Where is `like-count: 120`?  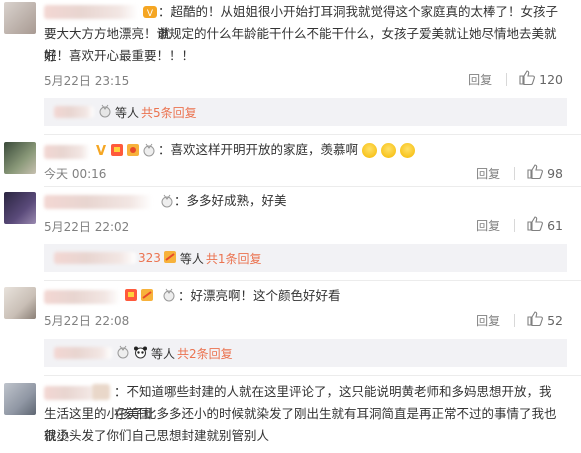
like-count: 120 is located at coordinates (551, 79).